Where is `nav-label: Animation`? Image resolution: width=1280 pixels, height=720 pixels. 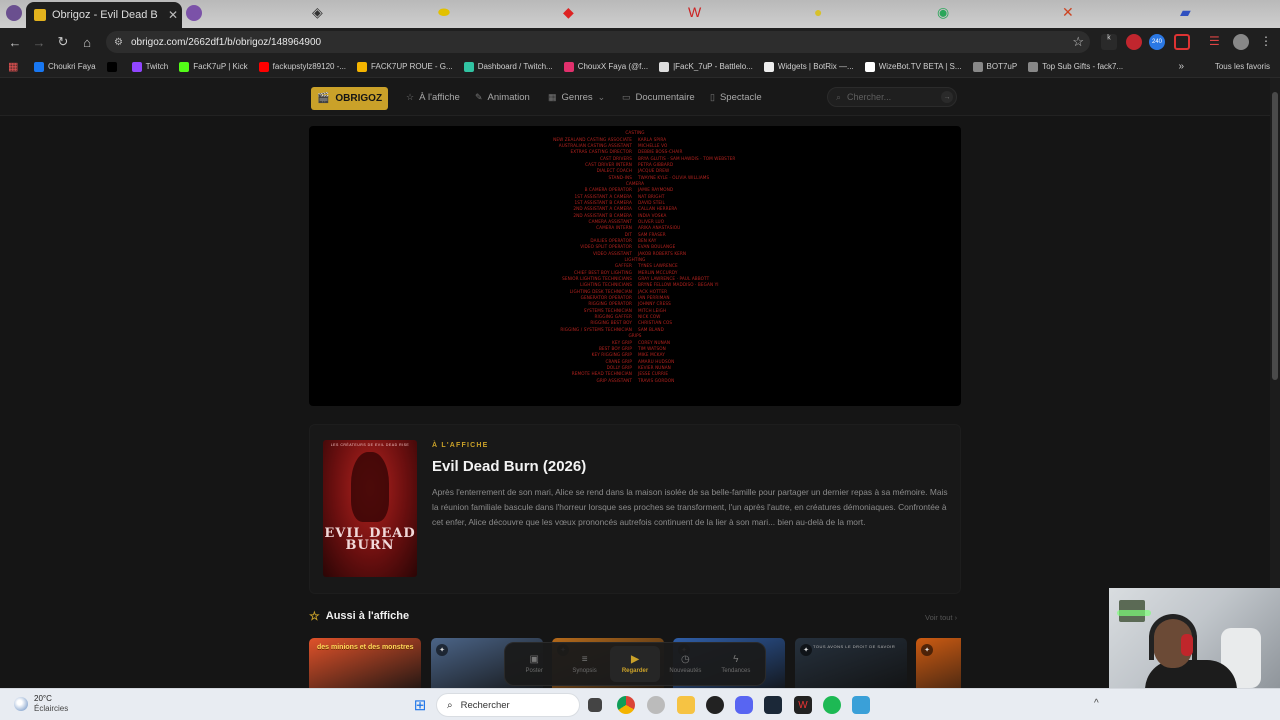
nav-label: Animation is located at coordinates (508, 97).